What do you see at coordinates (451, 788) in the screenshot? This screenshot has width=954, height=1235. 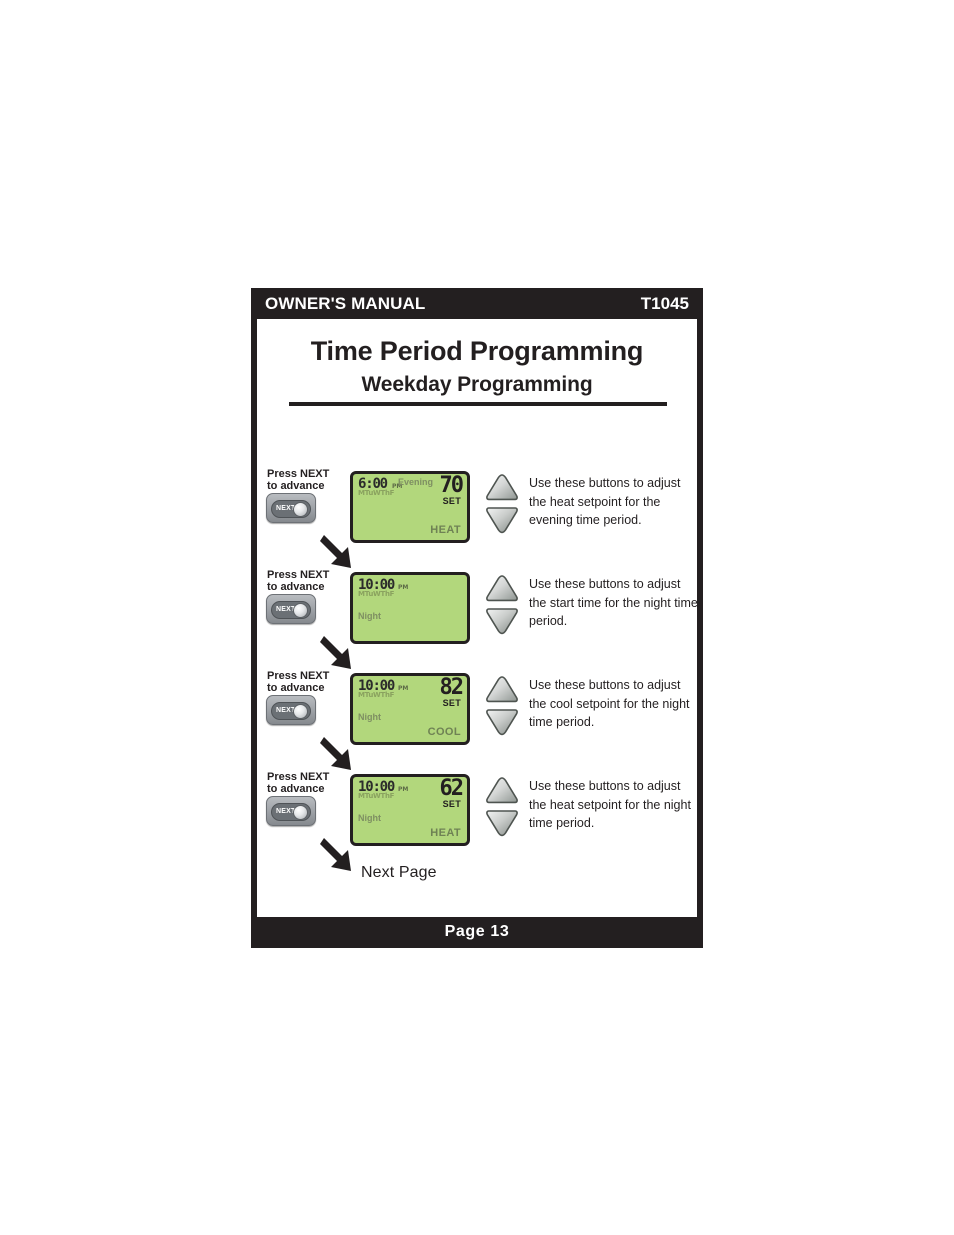 I see `display-setpoint: 62` at bounding box center [451, 788].